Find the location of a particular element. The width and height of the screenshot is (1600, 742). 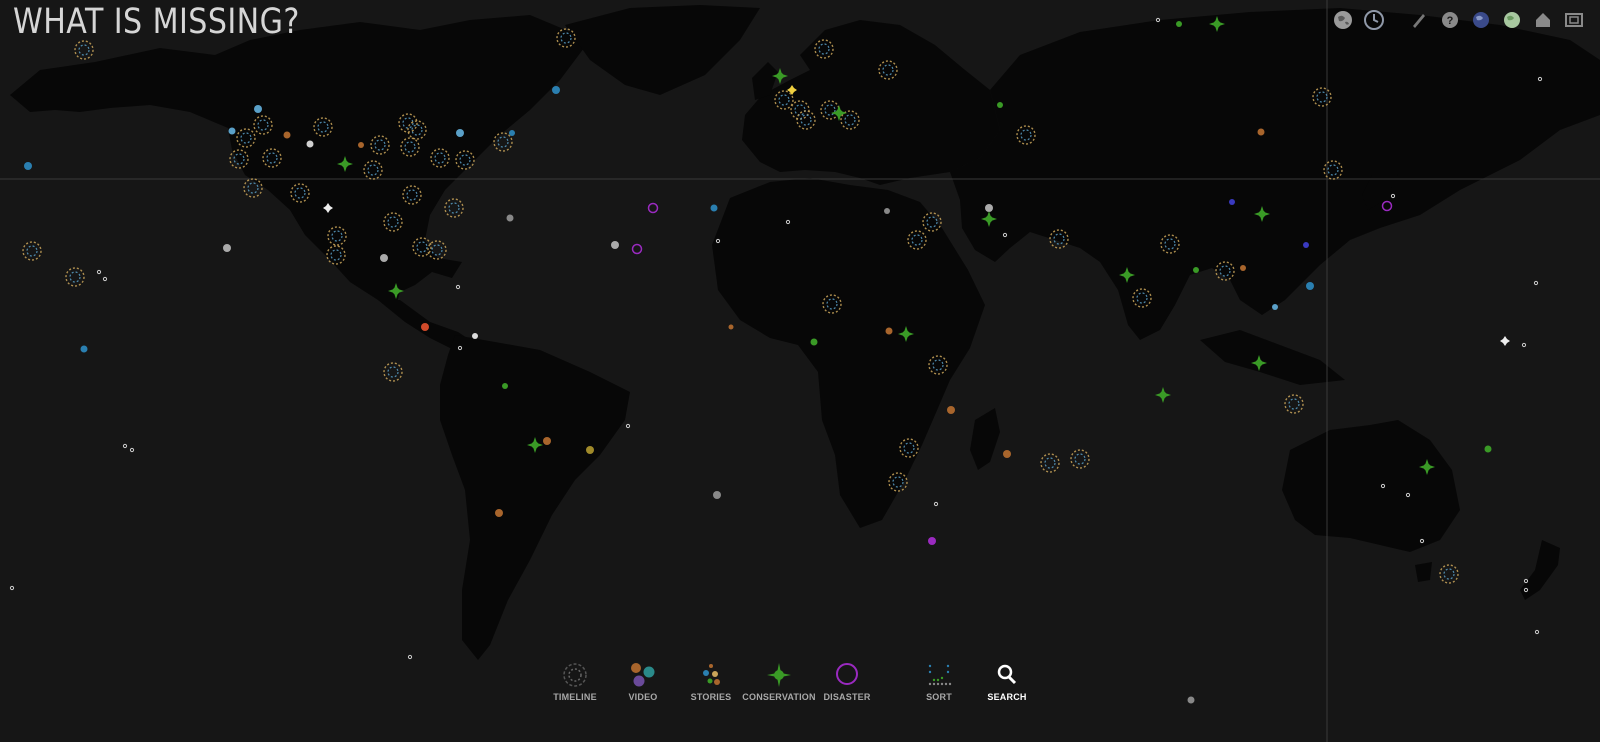

pencil-icon is located at coordinates (1418, 21).